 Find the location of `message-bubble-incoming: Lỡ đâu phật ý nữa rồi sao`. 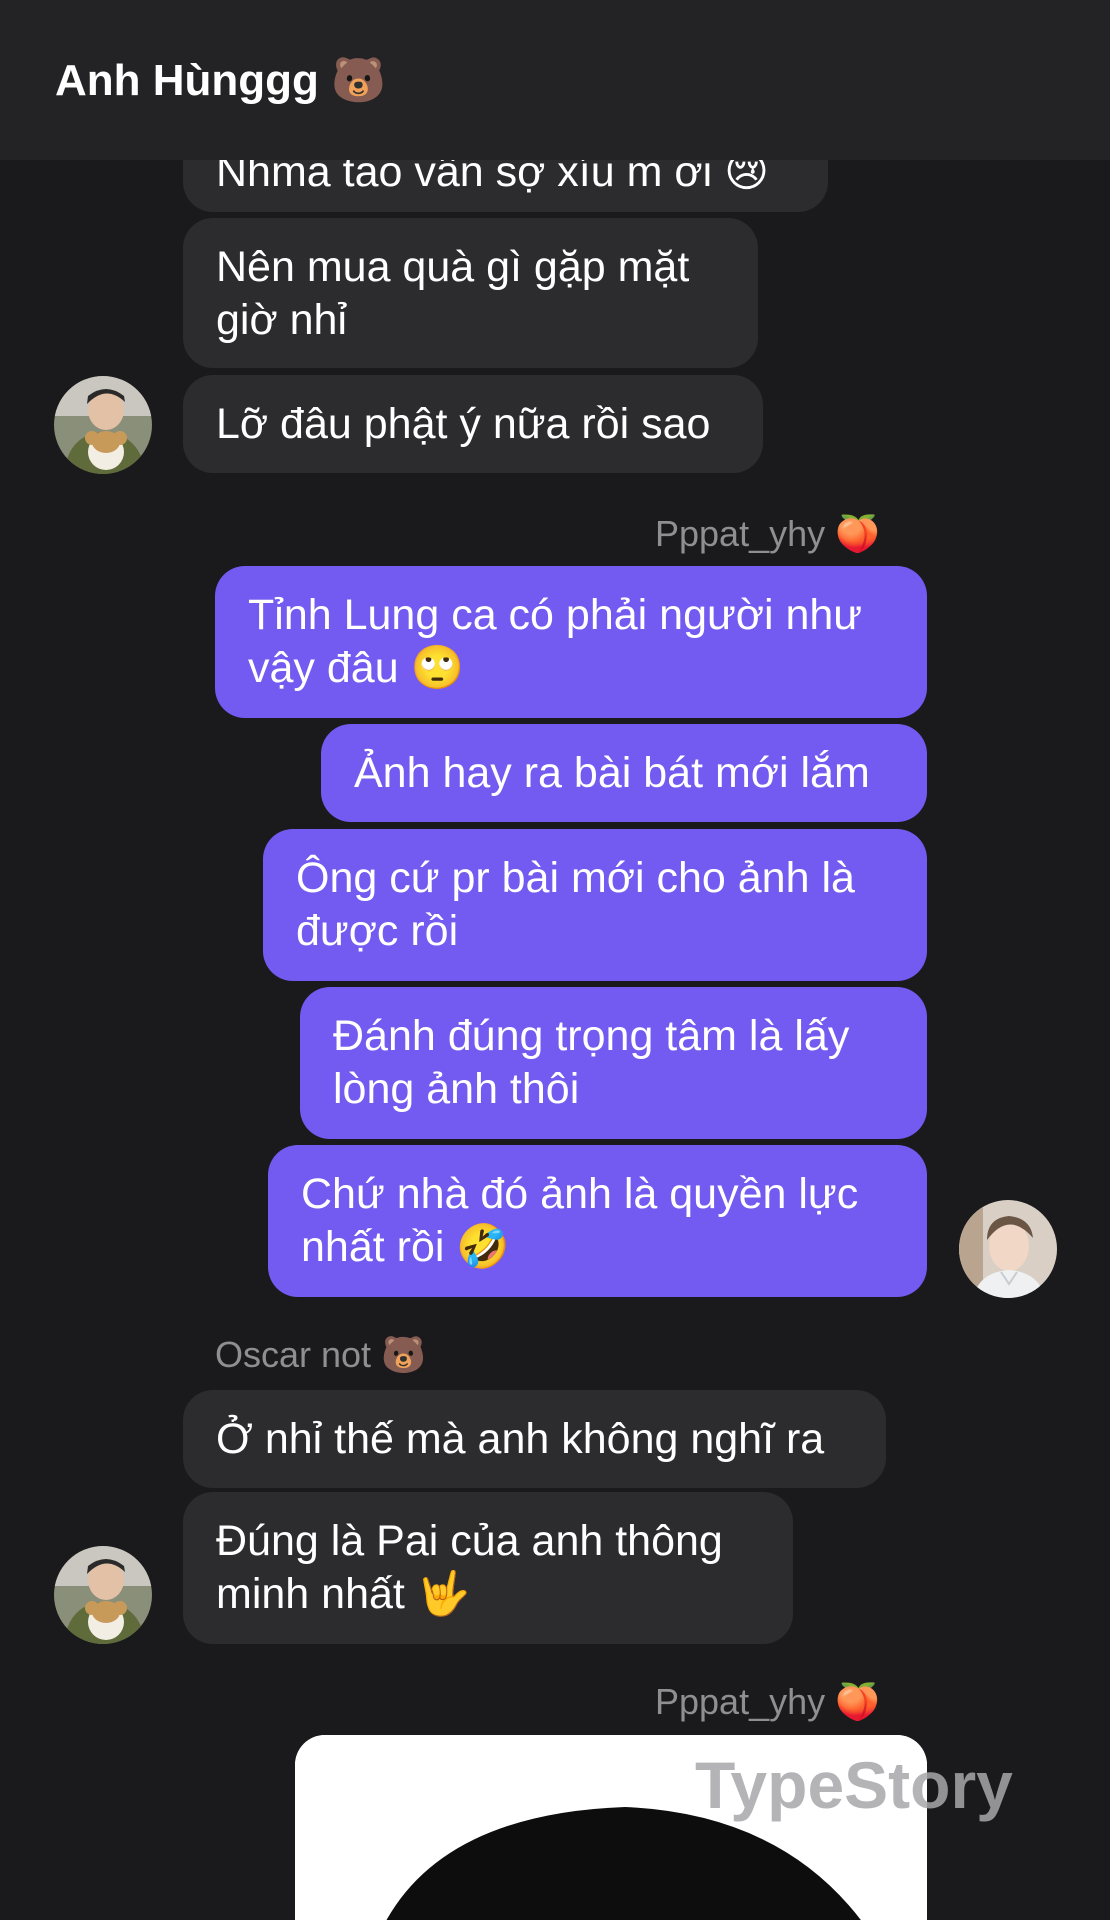

message-bubble-incoming: Lỡ đâu phật ý nữa rồi sao is located at coordinates (473, 424).